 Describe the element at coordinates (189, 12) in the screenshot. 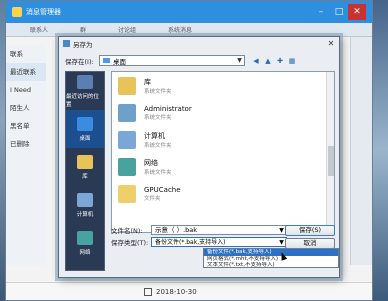

I see `main-titlebar: 消息管理器 – □ ✕` at that location.